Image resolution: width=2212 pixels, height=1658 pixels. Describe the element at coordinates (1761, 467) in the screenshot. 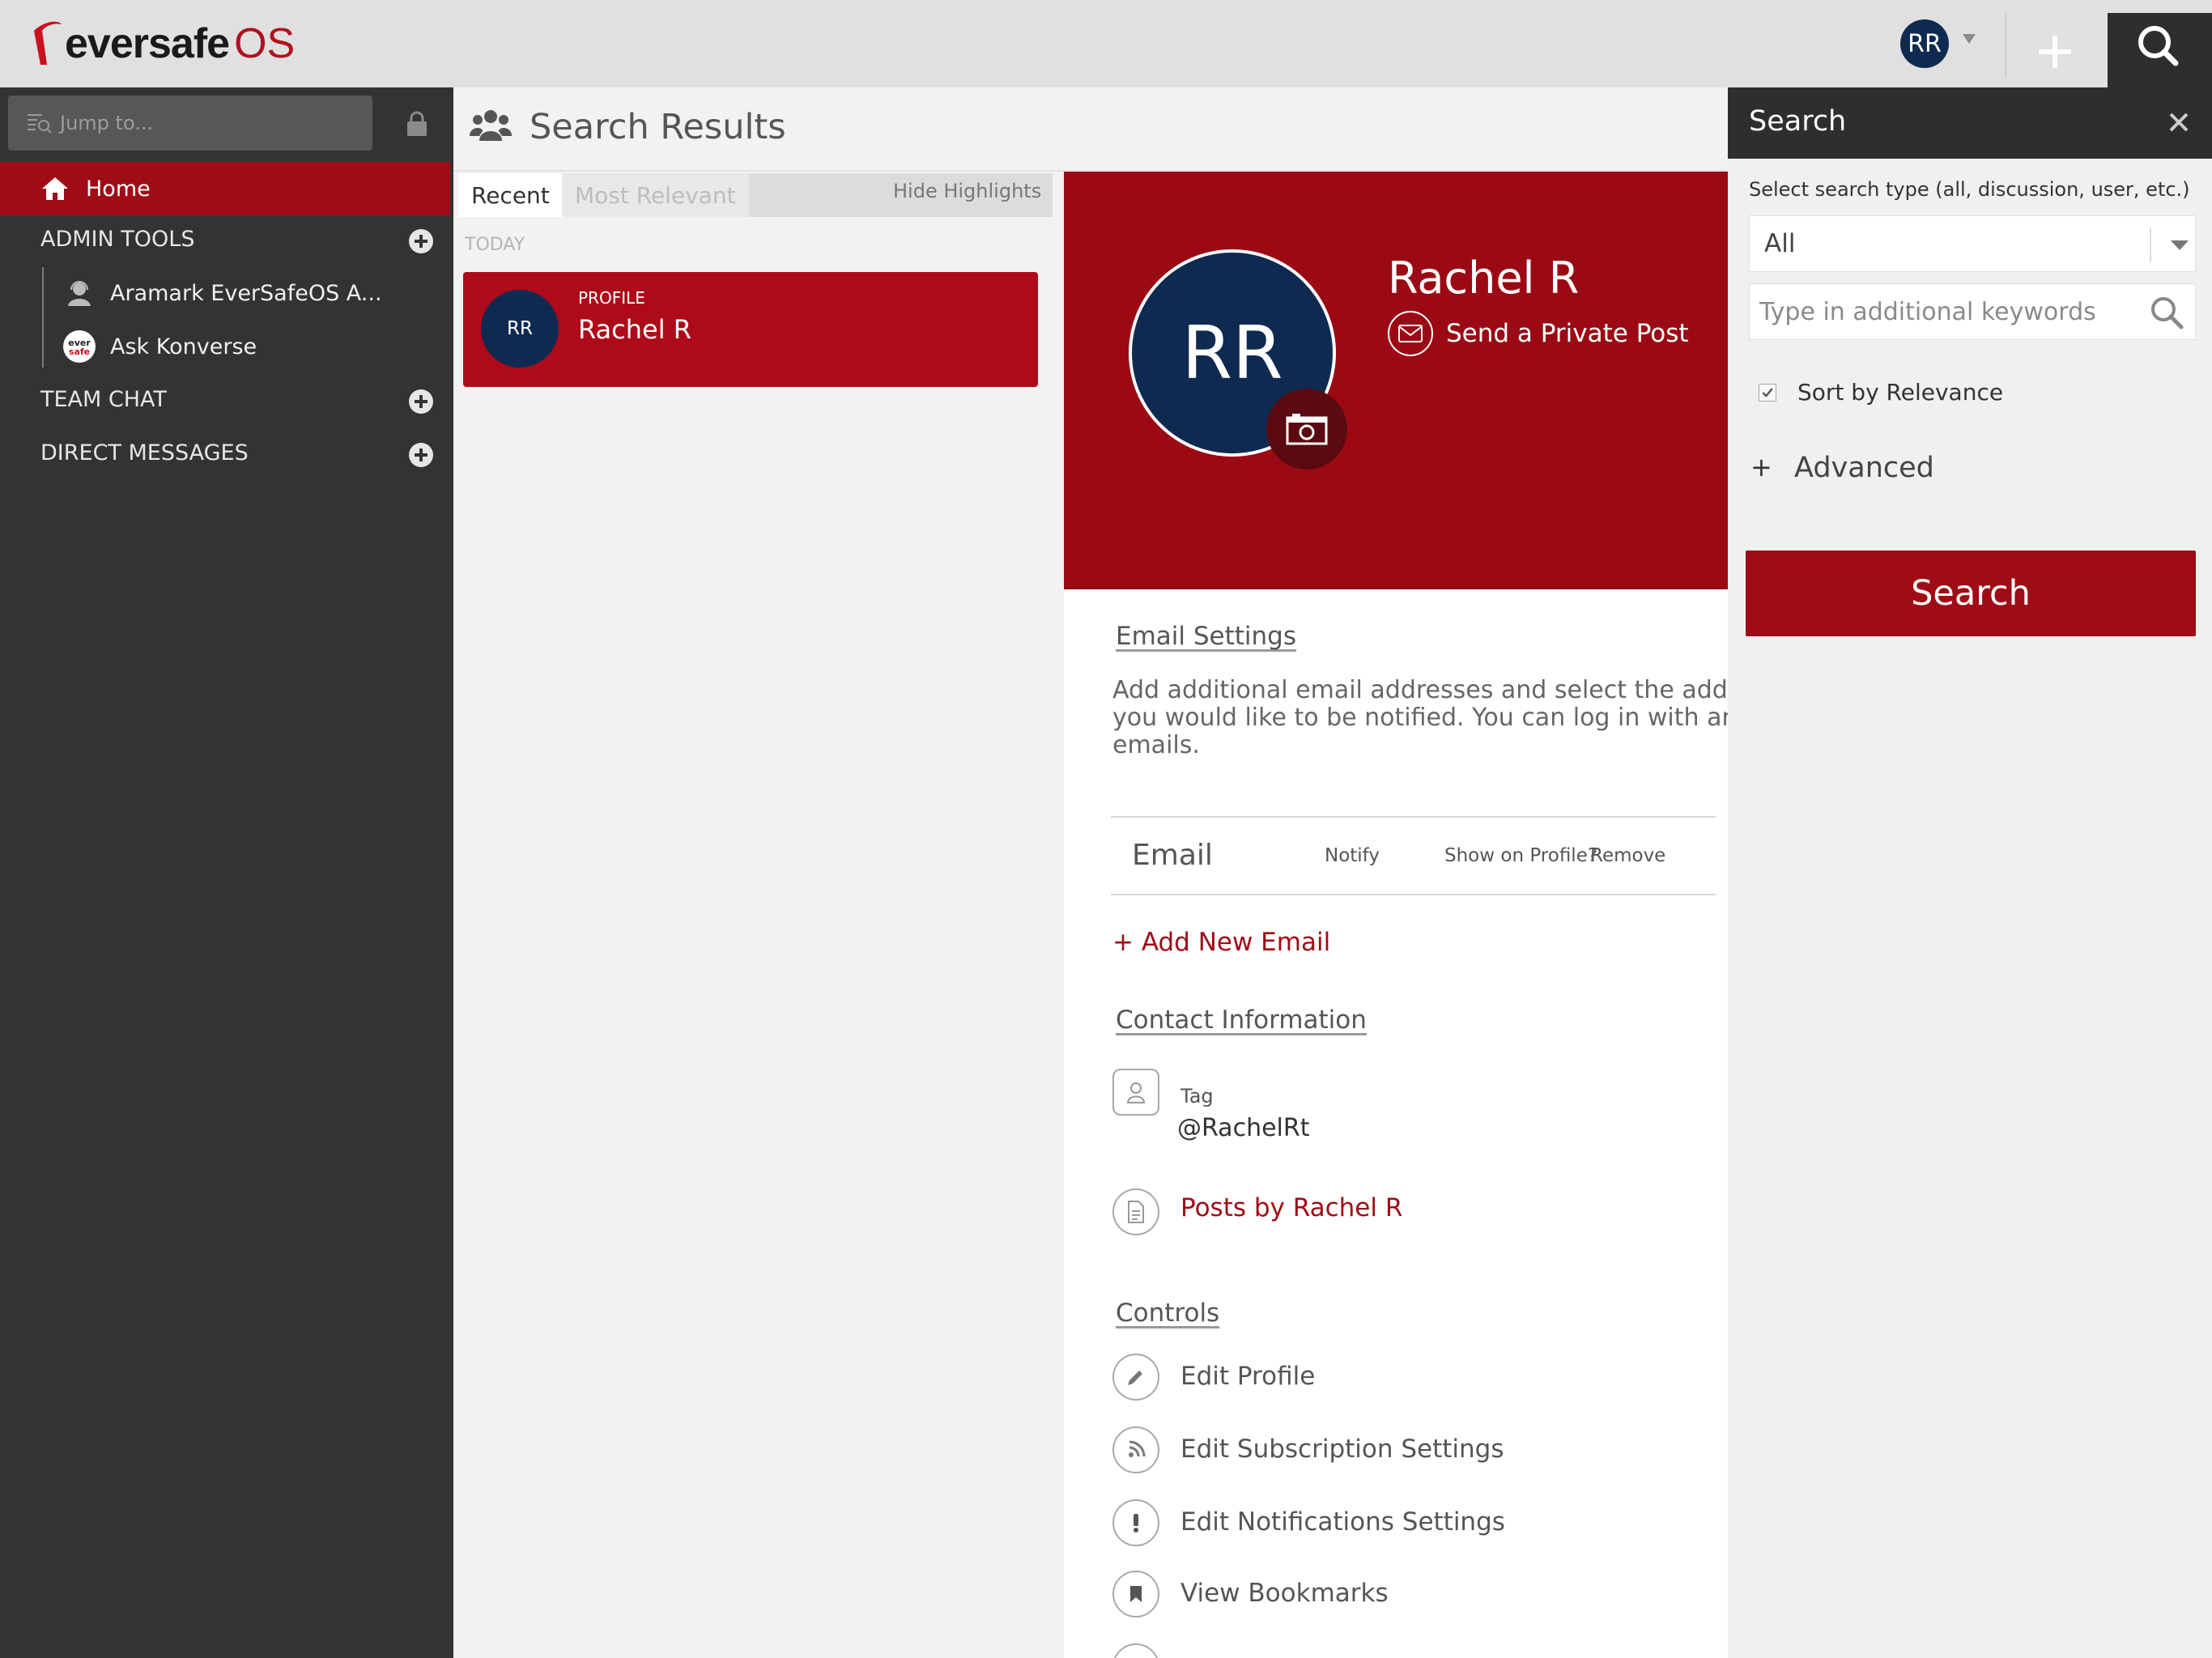

I see `advanced-expand-icon: +` at that location.